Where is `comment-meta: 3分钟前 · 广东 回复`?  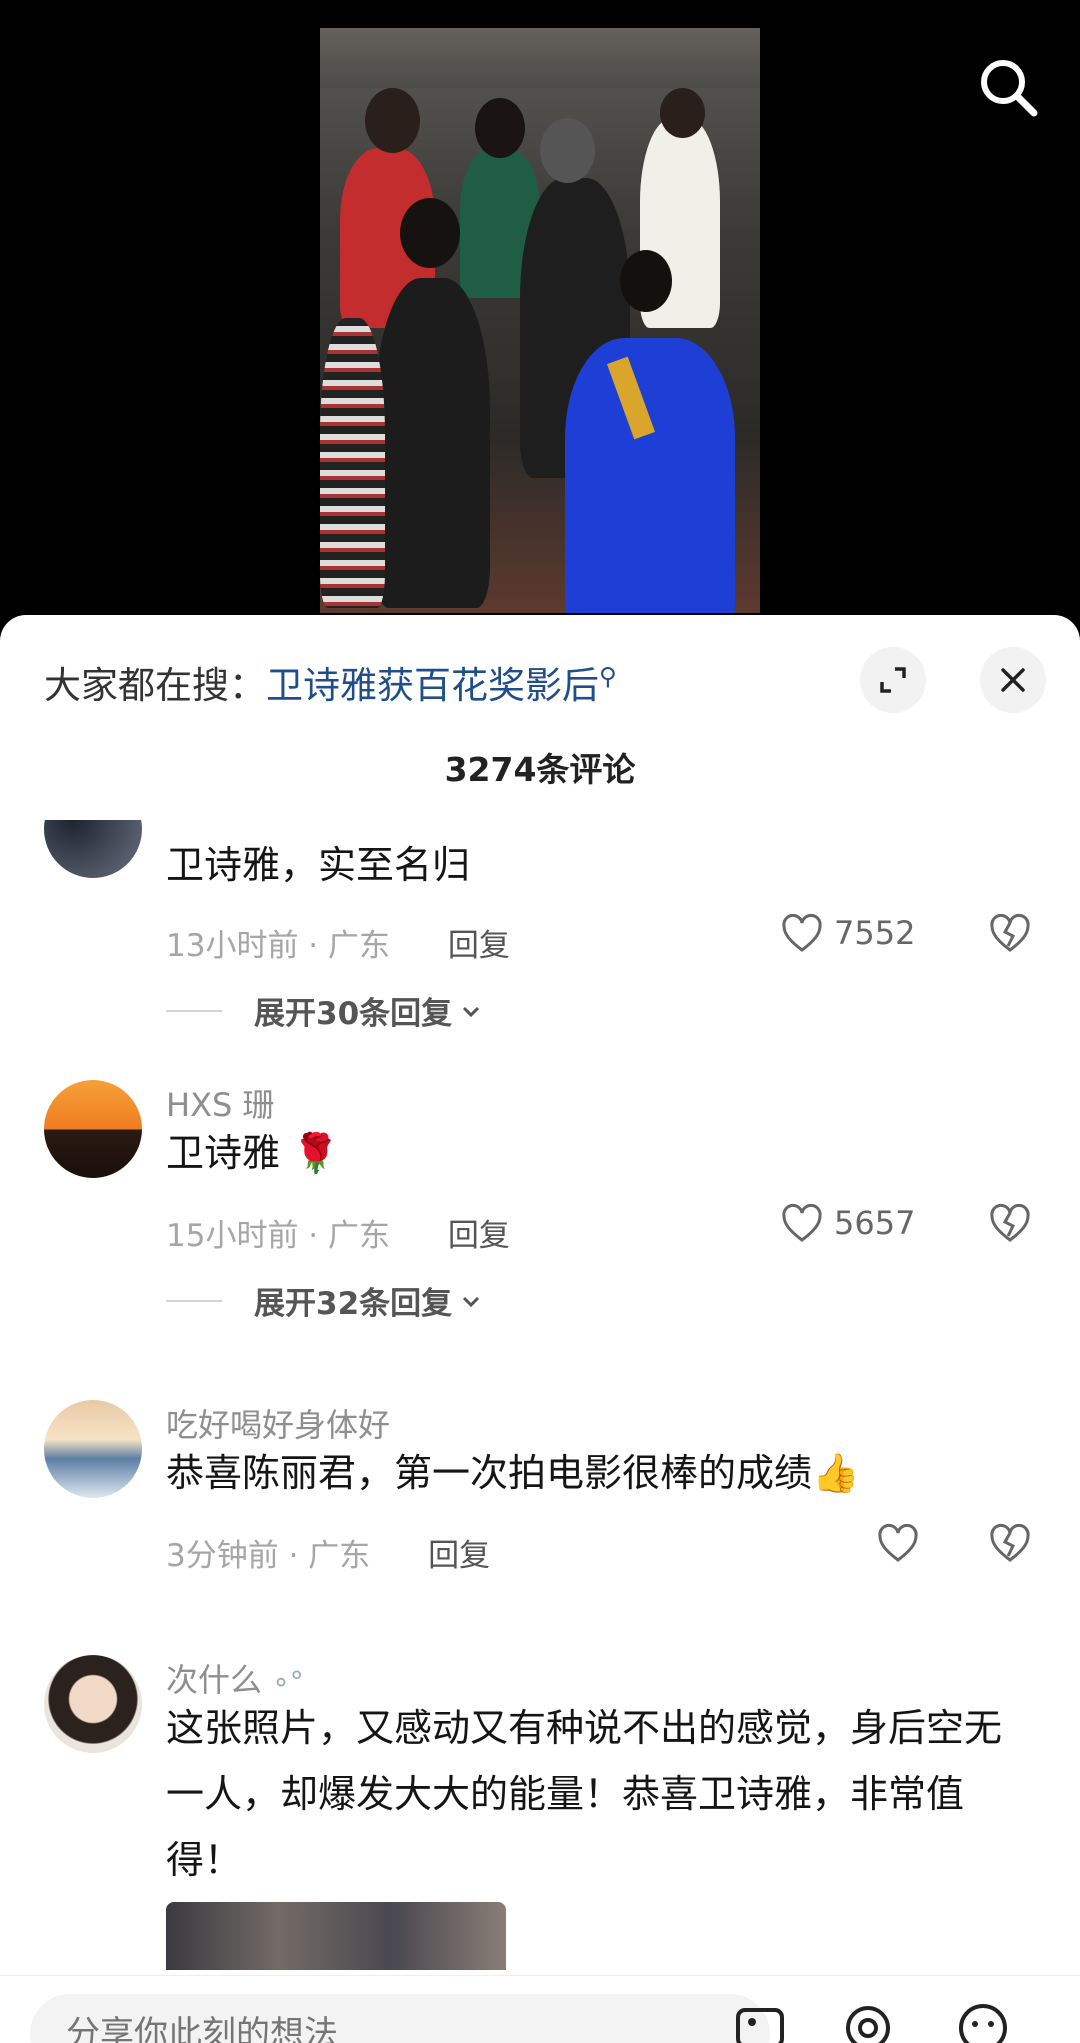
comment-meta: 3分钟前 · 广东 回复 is located at coordinates (328, 1552).